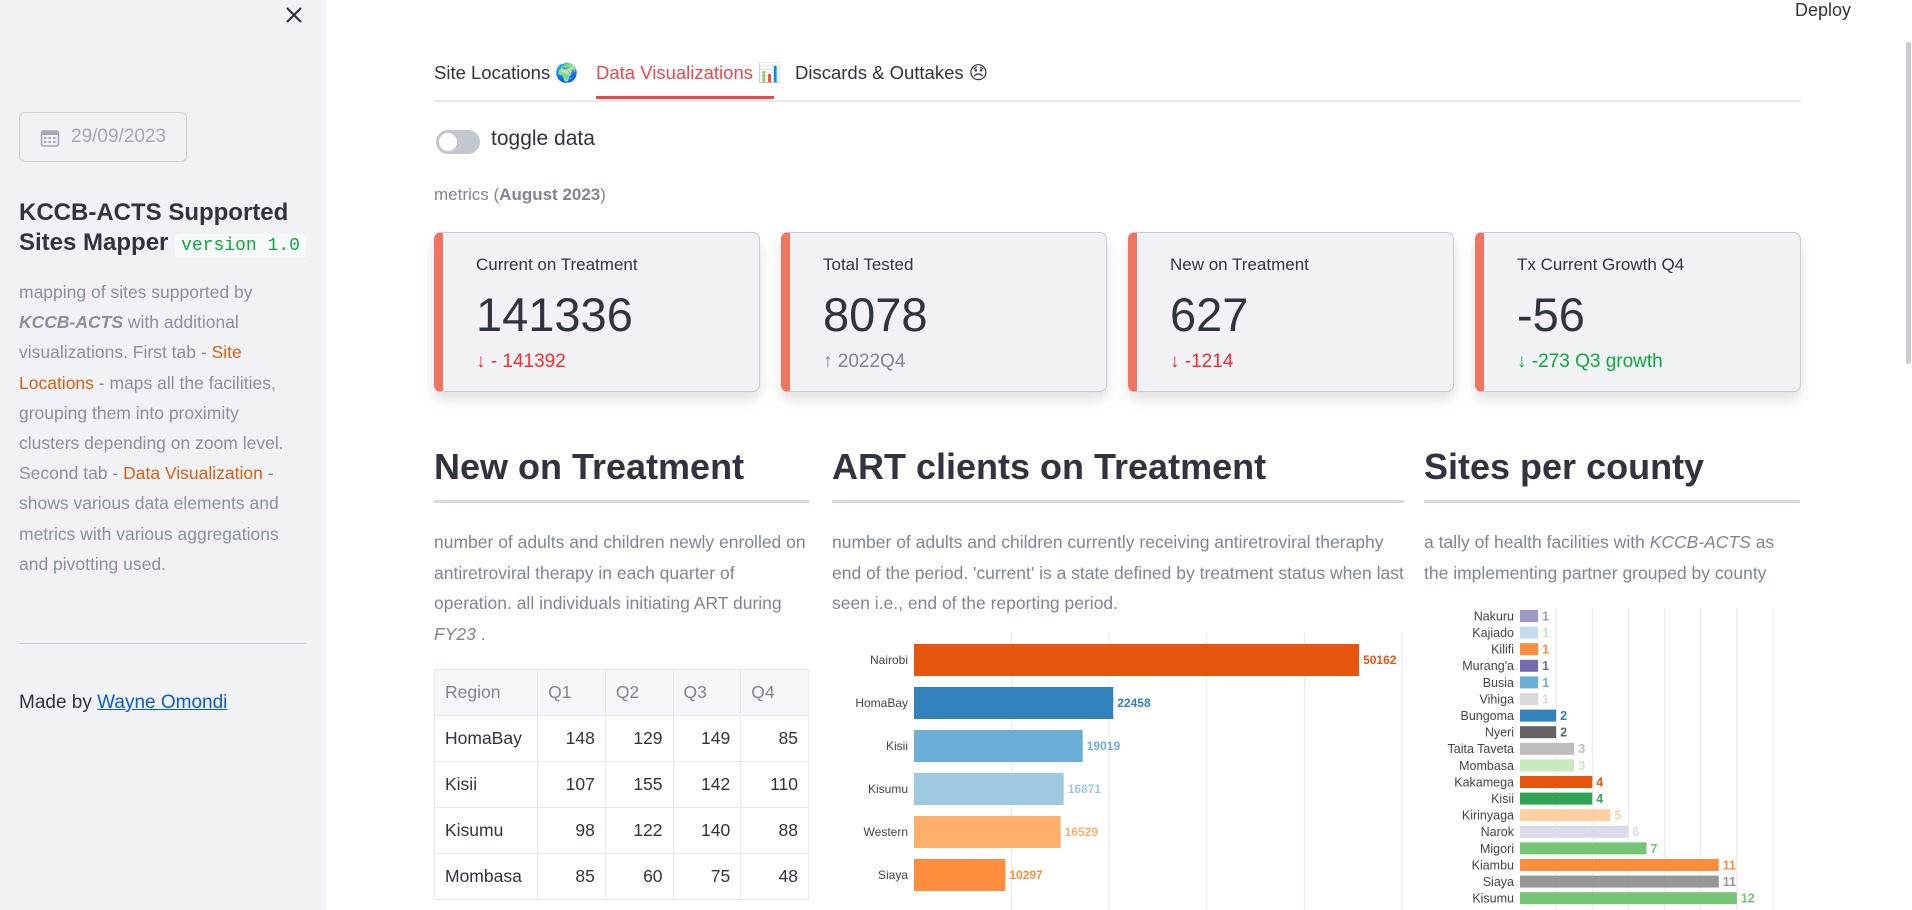 The image size is (1912, 910). I want to click on table-cell: Mombasa, so click(486, 876).